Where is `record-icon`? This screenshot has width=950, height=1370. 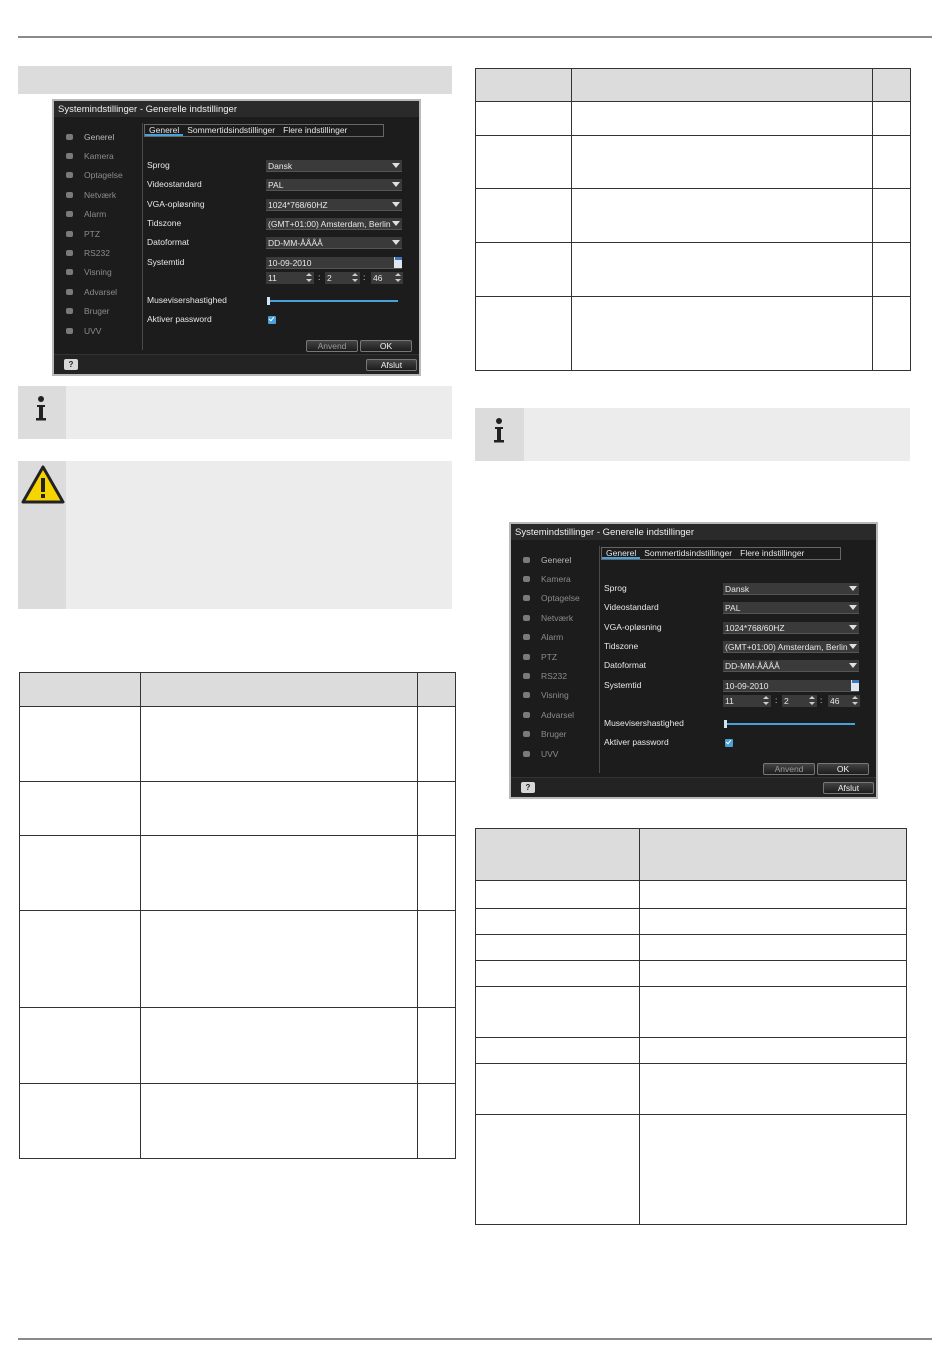
record-icon is located at coordinates (69, 175).